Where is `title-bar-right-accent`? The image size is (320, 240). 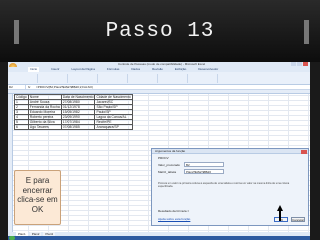
title-bar-right-accent is located at coordinates (306, 32).